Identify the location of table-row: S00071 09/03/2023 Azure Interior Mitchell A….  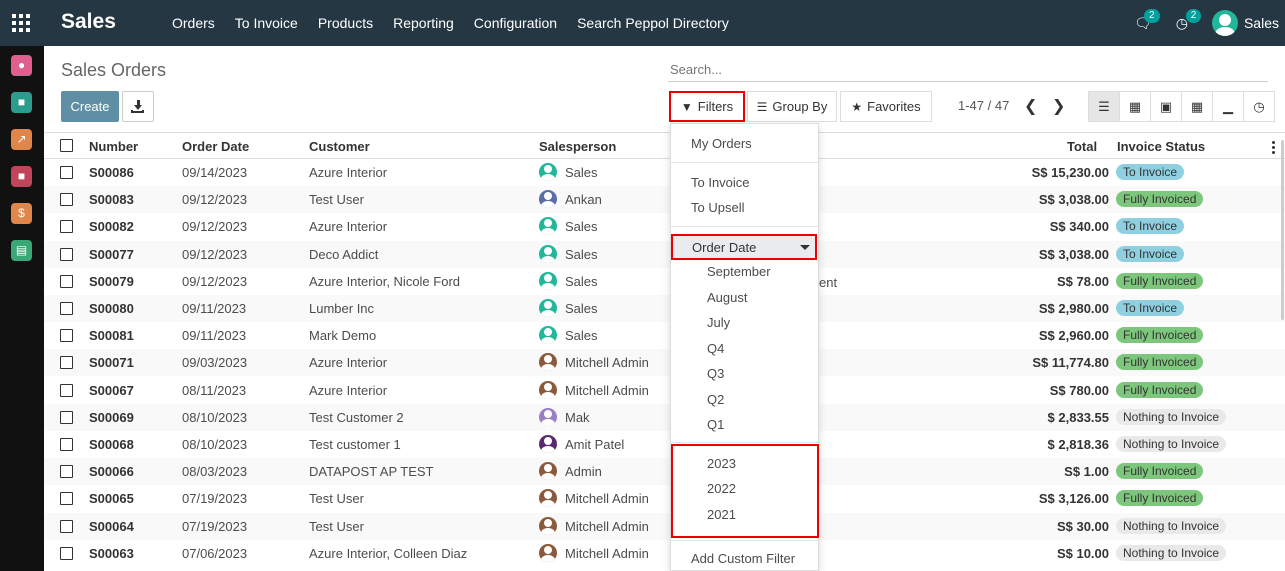
(664, 363).